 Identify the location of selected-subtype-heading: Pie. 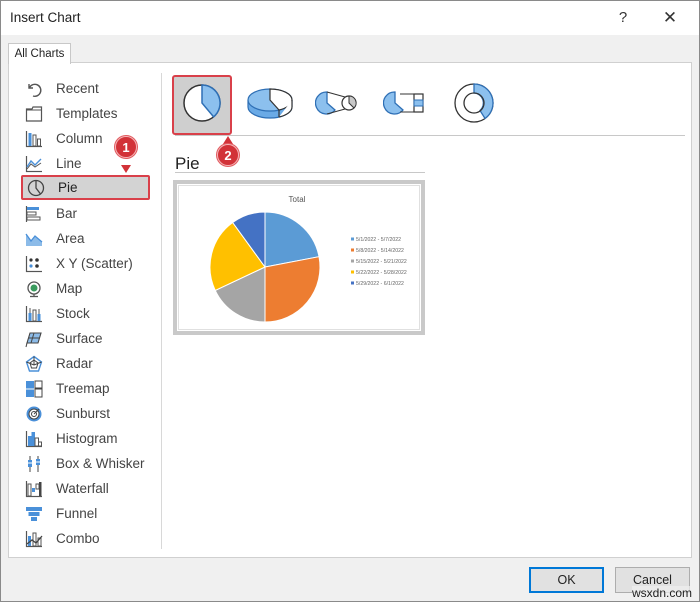
(187, 163).